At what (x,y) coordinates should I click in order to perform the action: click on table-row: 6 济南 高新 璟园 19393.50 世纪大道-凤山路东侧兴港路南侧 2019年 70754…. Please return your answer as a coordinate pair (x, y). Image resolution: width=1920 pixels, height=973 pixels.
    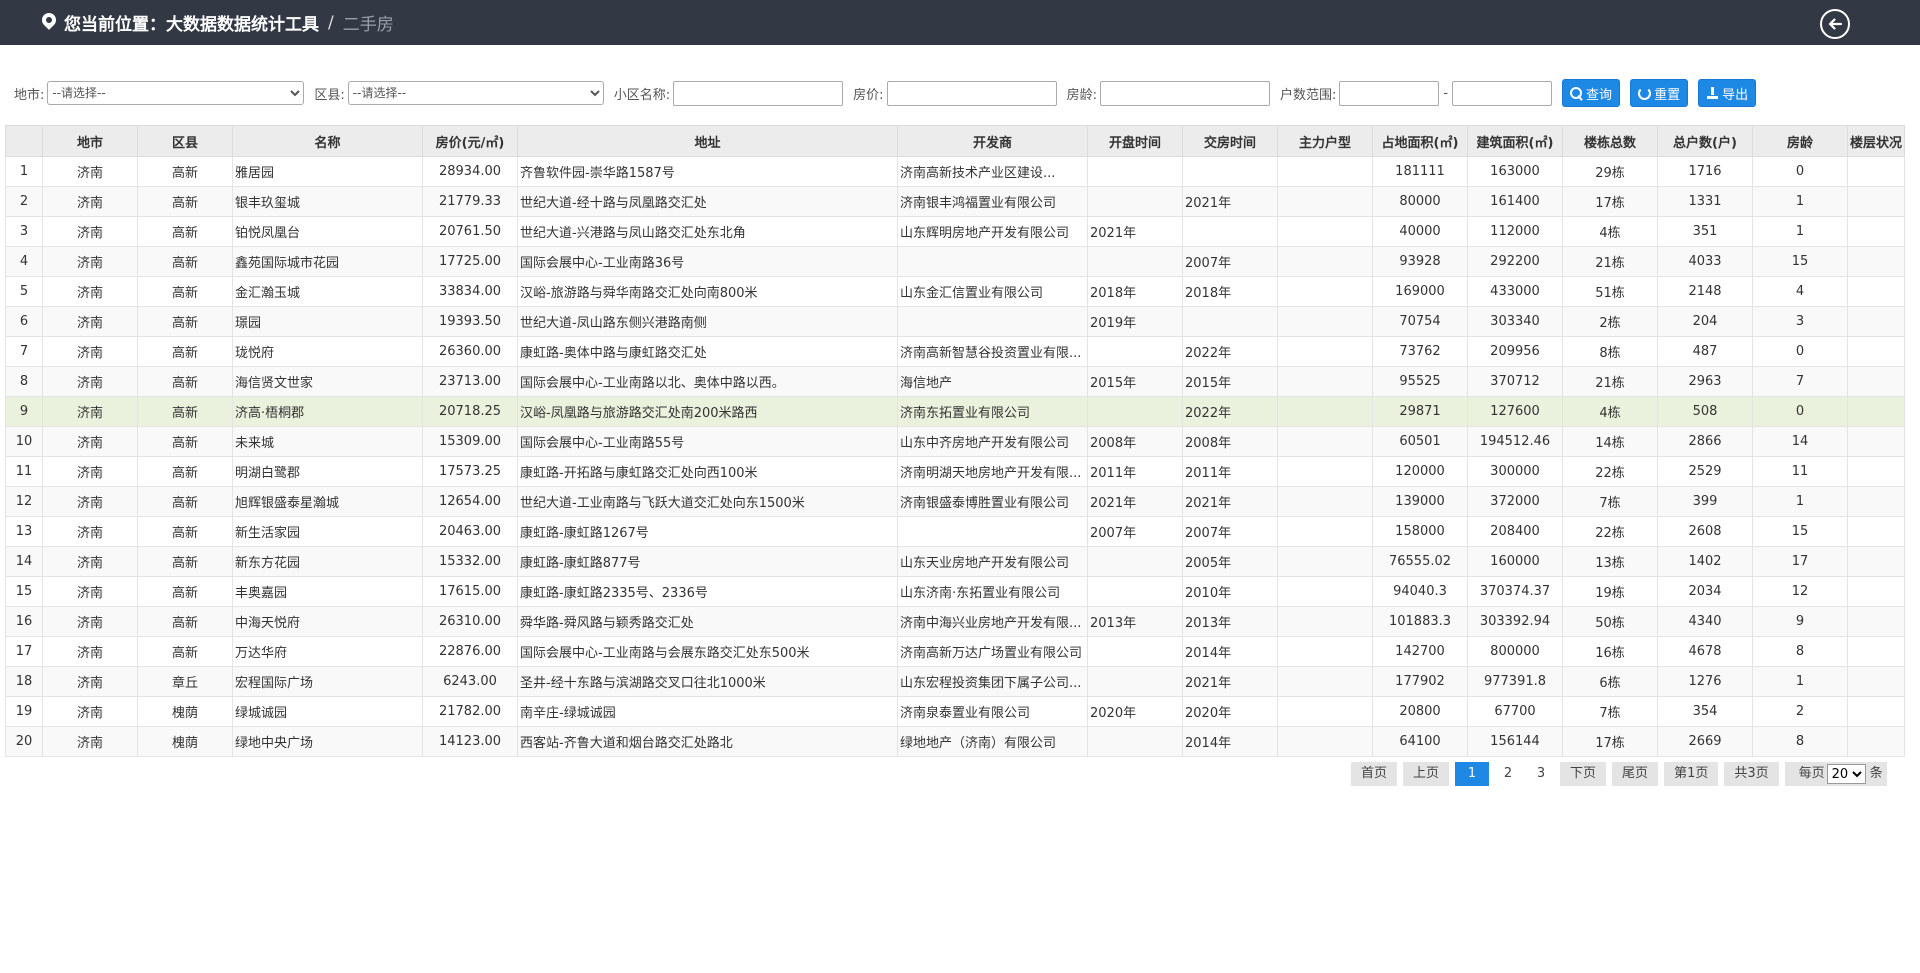
    Looking at the image, I should click on (955, 321).